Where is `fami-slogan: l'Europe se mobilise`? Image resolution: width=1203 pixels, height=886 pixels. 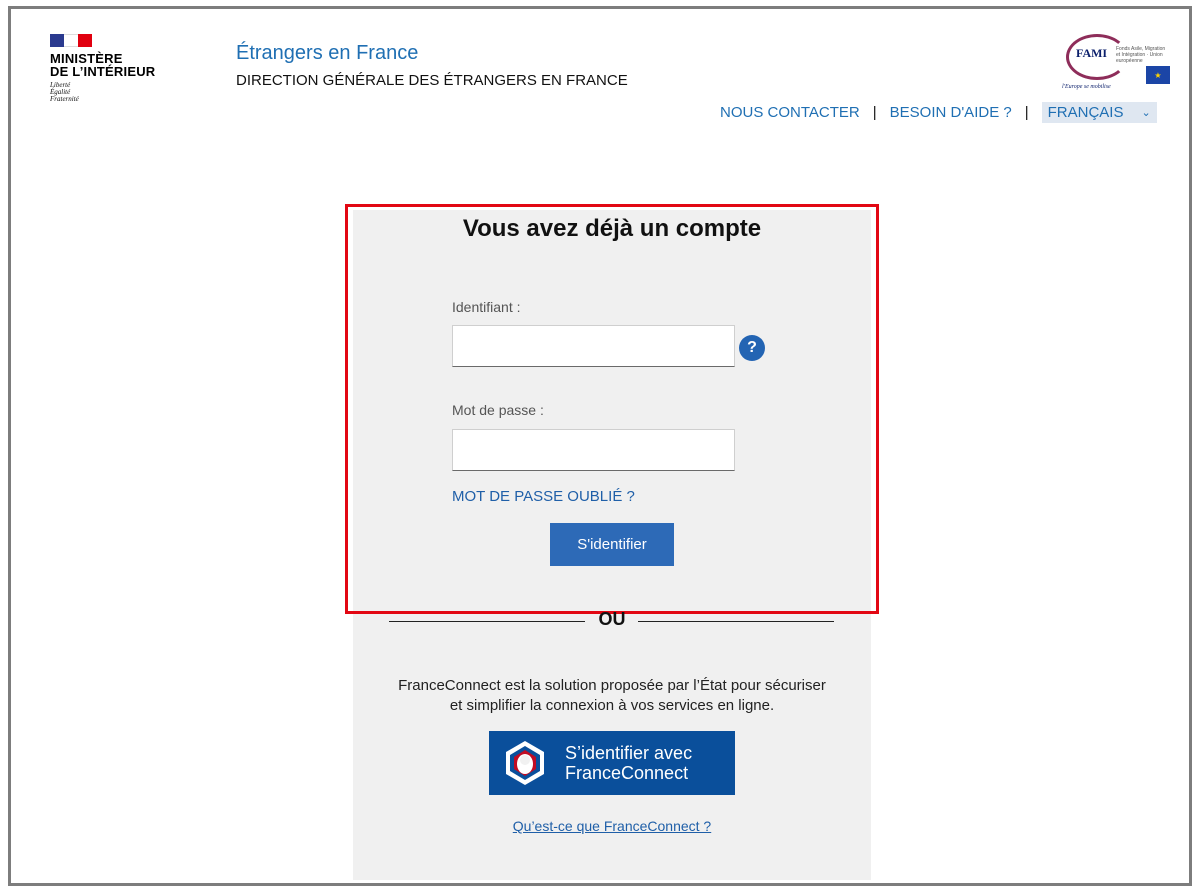
fami-slogan: l'Europe se mobilise is located at coordinates (1086, 87).